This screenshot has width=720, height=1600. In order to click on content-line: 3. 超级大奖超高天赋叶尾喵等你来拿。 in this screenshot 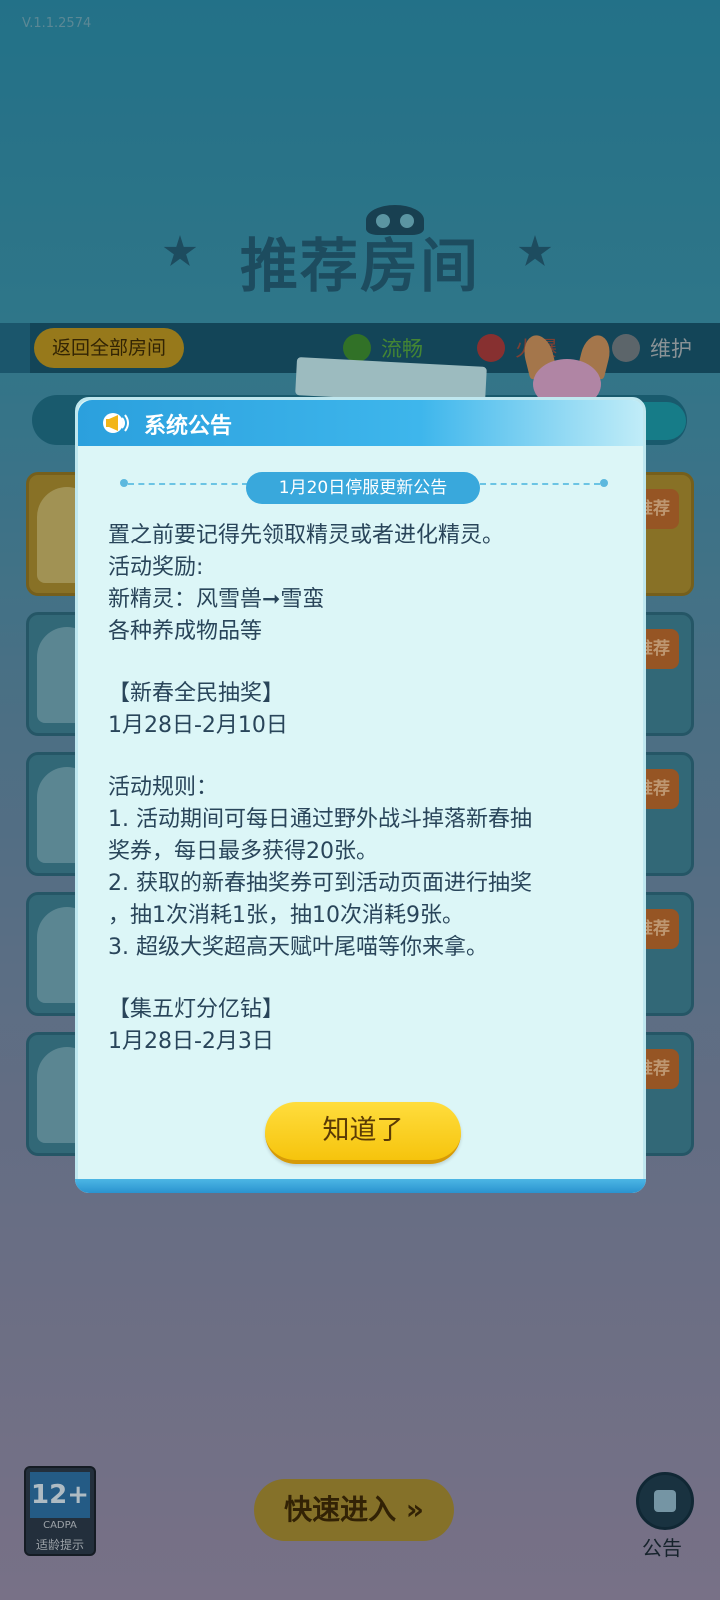, I will do `click(298, 947)`.